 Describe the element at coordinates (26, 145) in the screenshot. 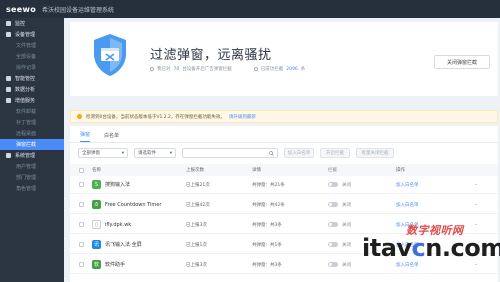

I see `sidebar-item-label: 弹窗拦截` at that location.